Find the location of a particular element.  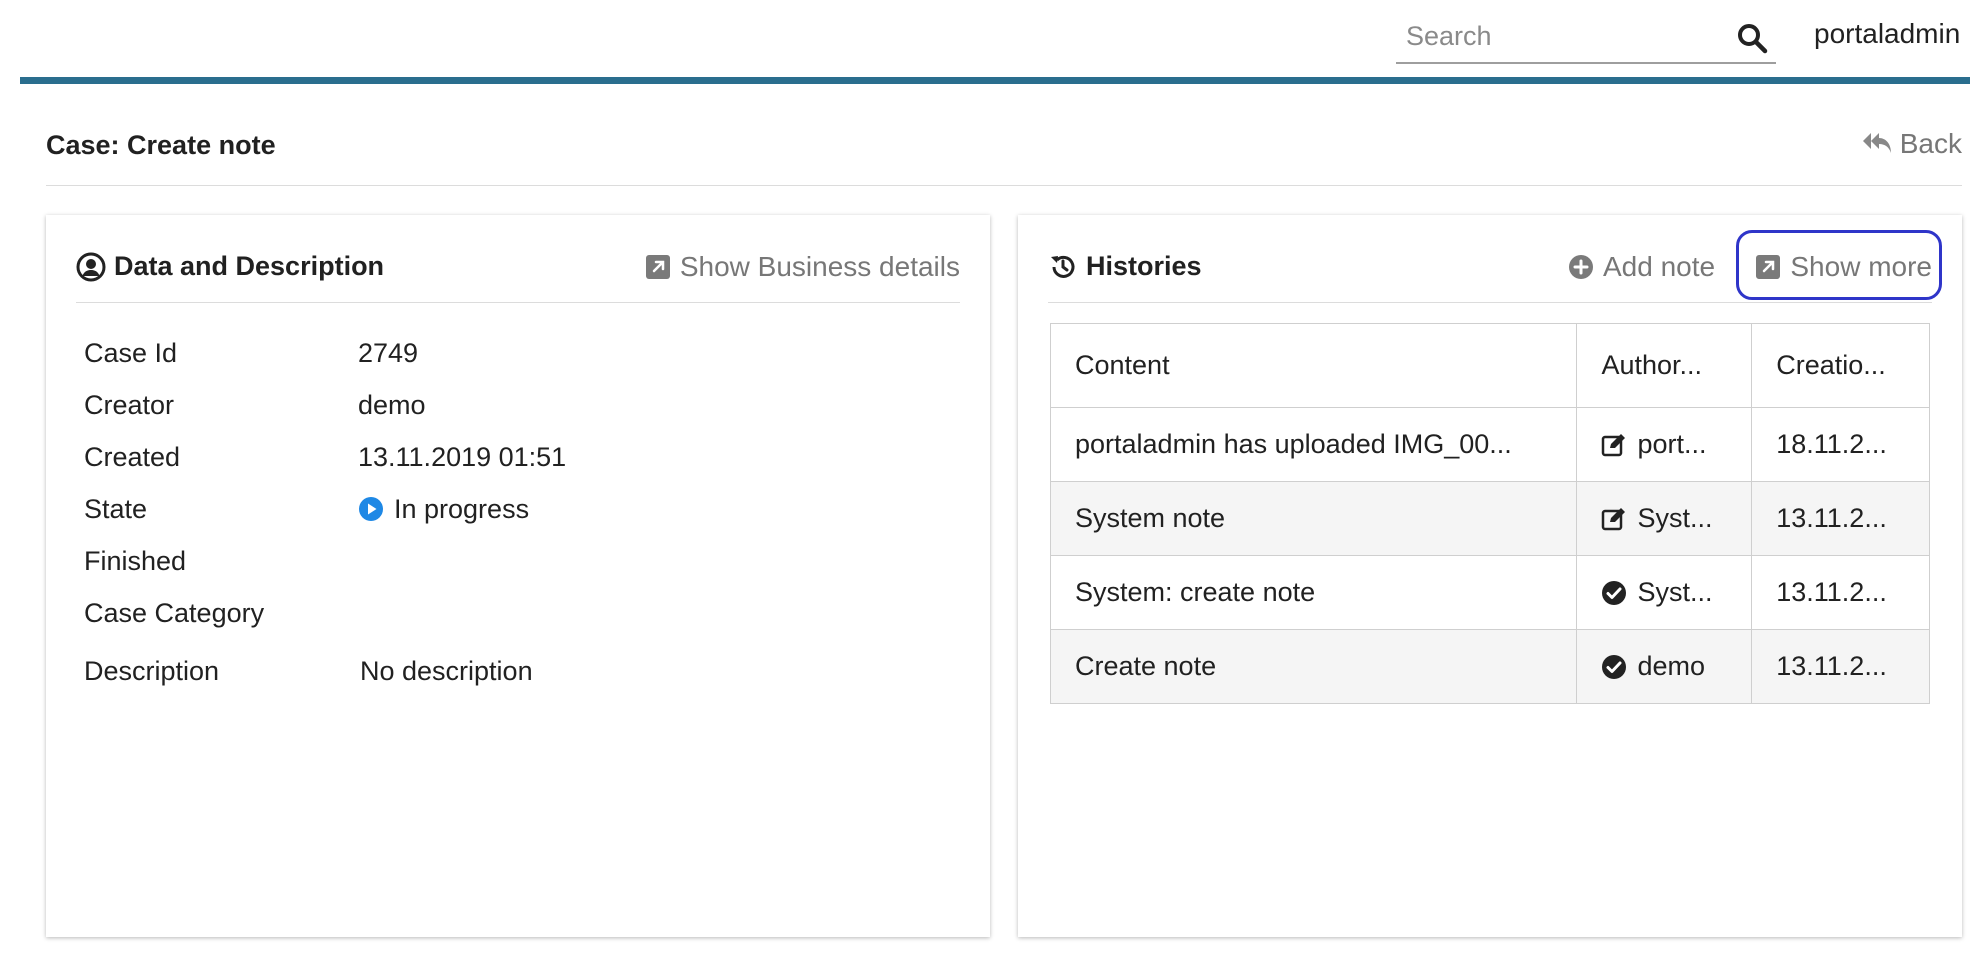

search-box is located at coordinates (1586, 38).